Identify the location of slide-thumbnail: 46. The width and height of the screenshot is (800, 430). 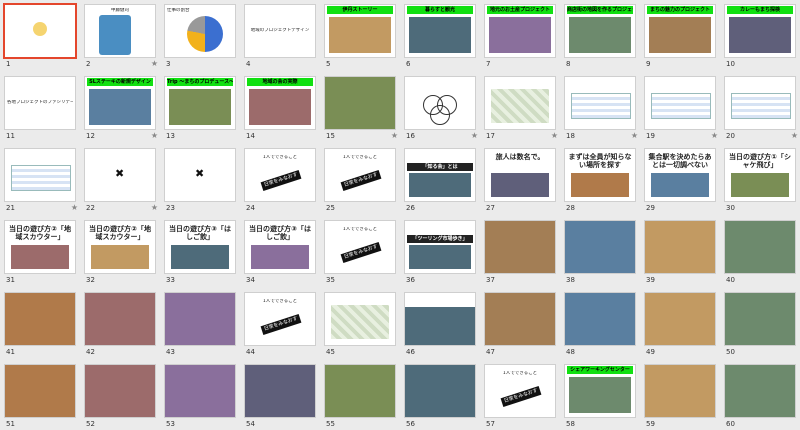
(440, 325).